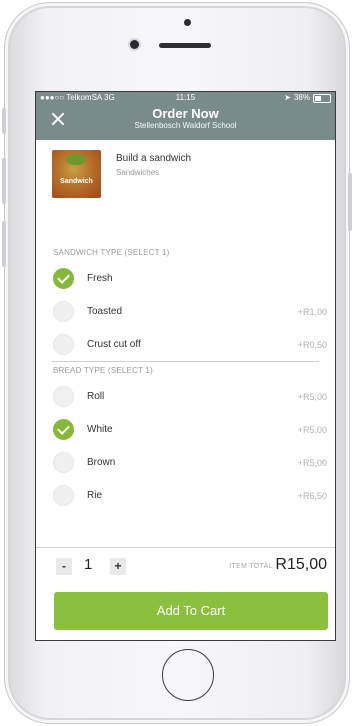 This screenshot has height=726, width=354. What do you see at coordinates (301, 97) in the screenshot?
I see `battery-percent: 38%` at bounding box center [301, 97].